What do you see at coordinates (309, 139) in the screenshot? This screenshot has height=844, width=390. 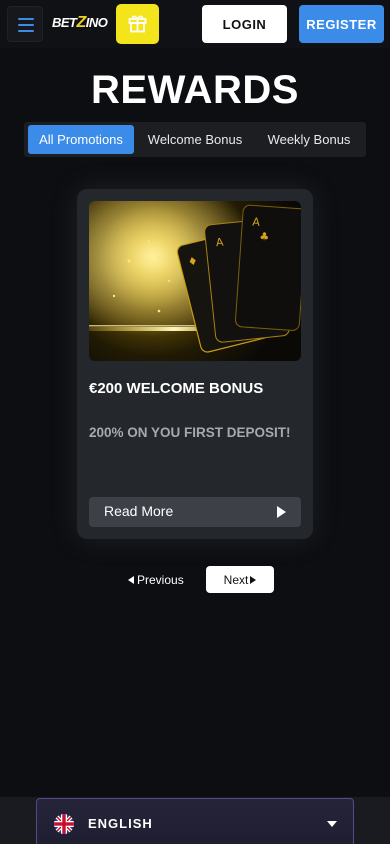 I see `tab-weekly-bonus: Weekly Bonus` at bounding box center [309, 139].